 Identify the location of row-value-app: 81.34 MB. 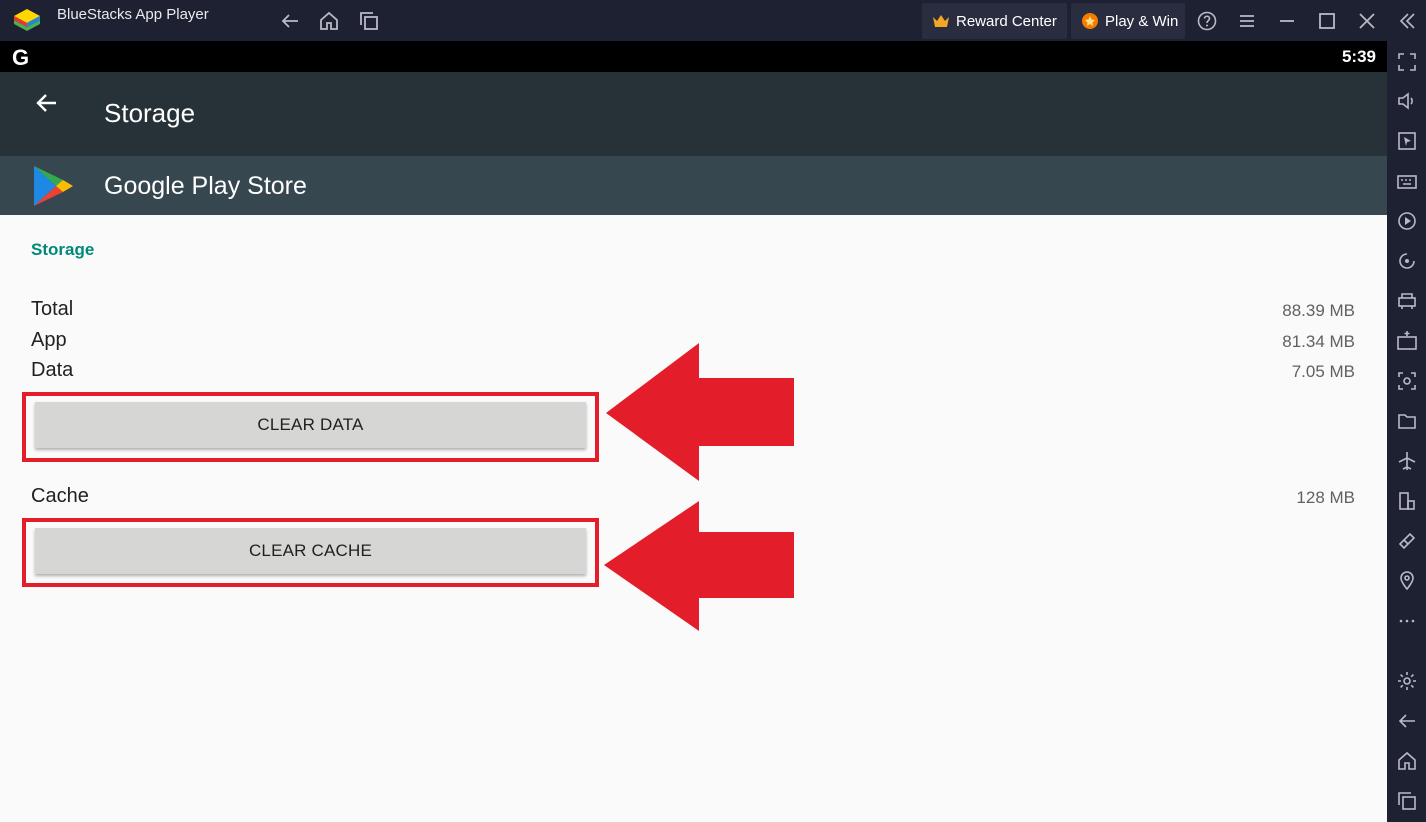
(1318, 341).